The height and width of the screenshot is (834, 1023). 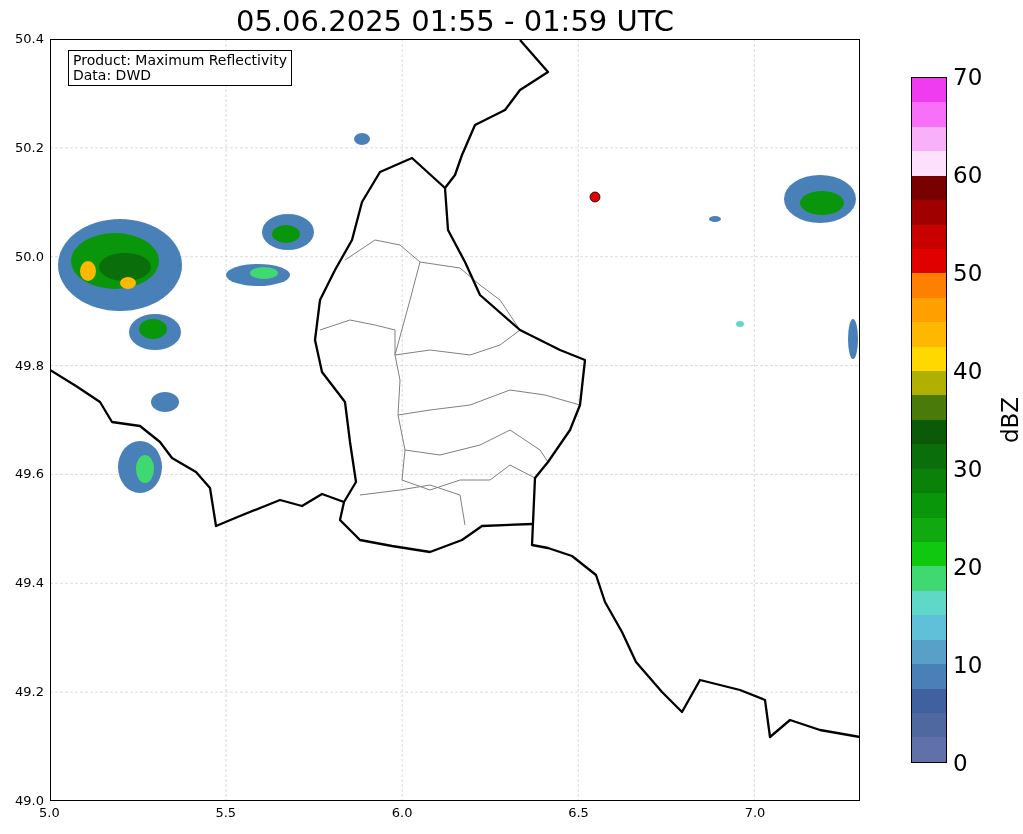 I want to click on location-marker, so click(x=595, y=197).